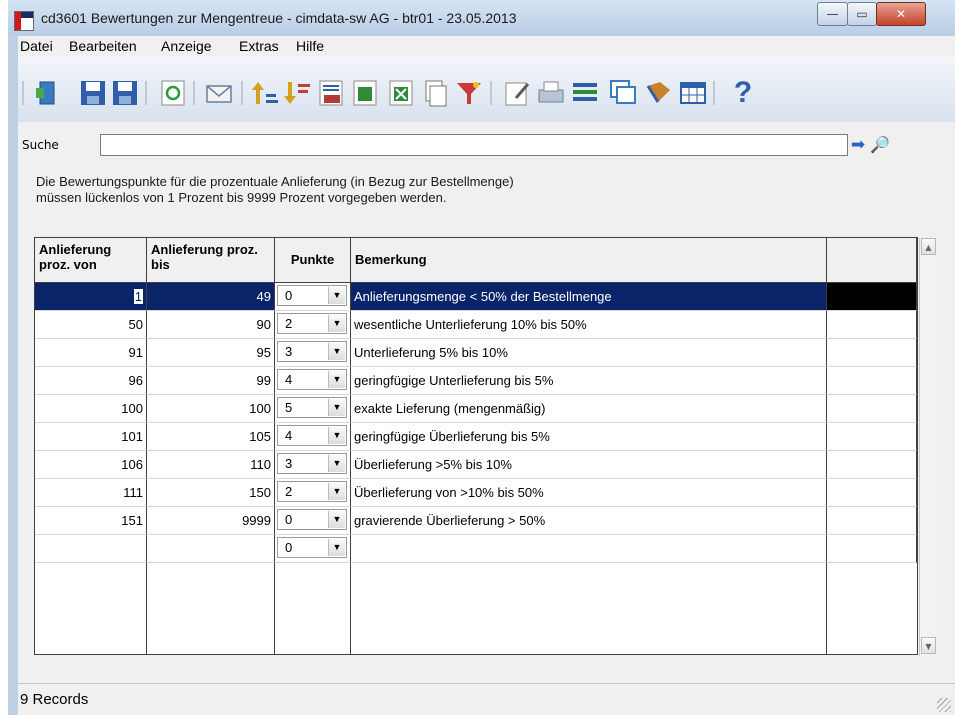  What do you see at coordinates (186, 46) in the screenshot?
I see `menu-anzeige: Anzeige` at bounding box center [186, 46].